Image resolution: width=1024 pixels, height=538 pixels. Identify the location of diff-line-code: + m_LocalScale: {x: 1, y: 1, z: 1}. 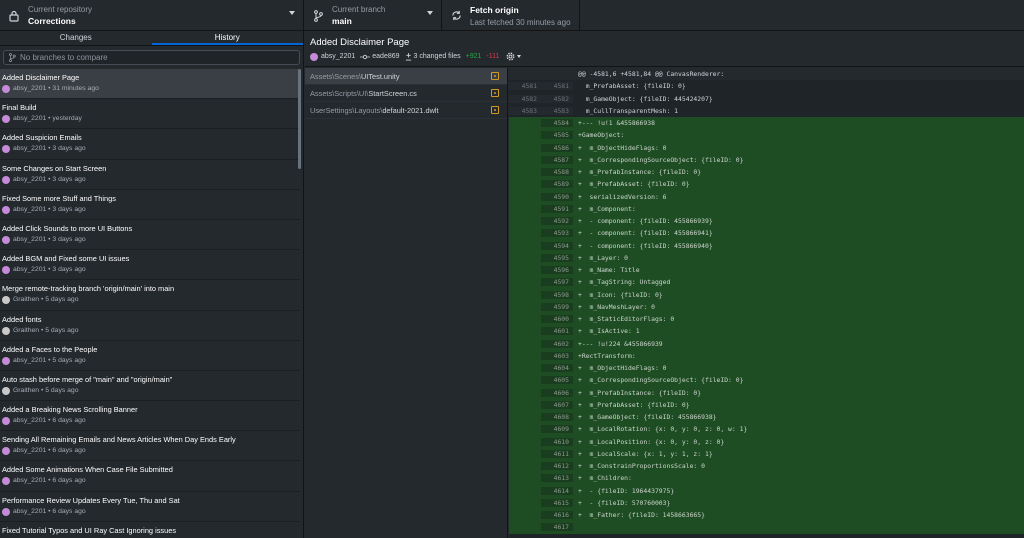
(645, 453).